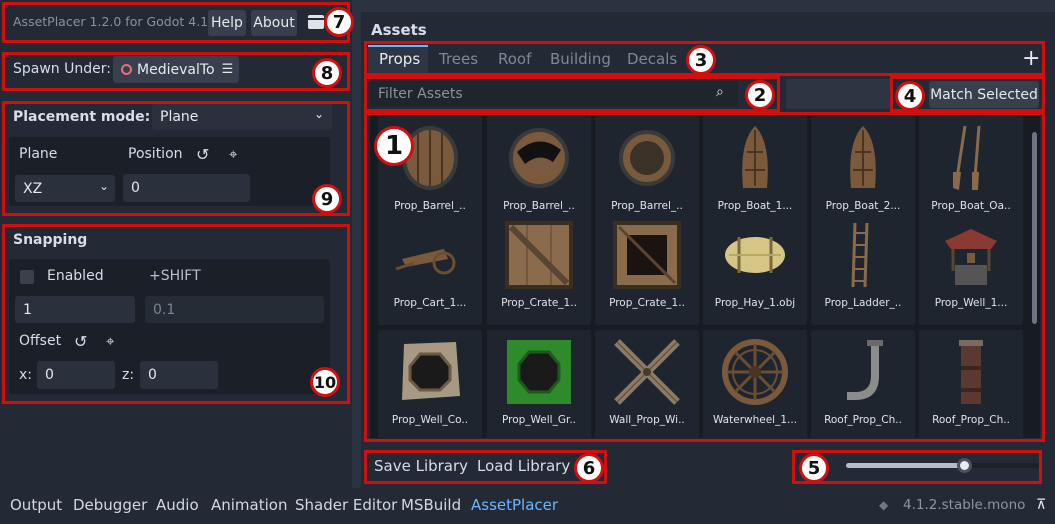 This screenshot has width=1055, height=524. Describe the element at coordinates (755, 372) in the screenshot. I see `waterwheel-icon` at that location.